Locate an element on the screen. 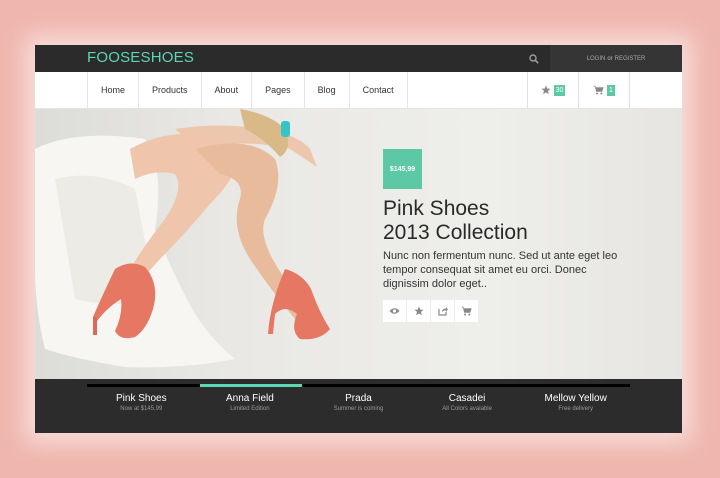  slide-subtitle: Summer is coming is located at coordinates (358, 409).